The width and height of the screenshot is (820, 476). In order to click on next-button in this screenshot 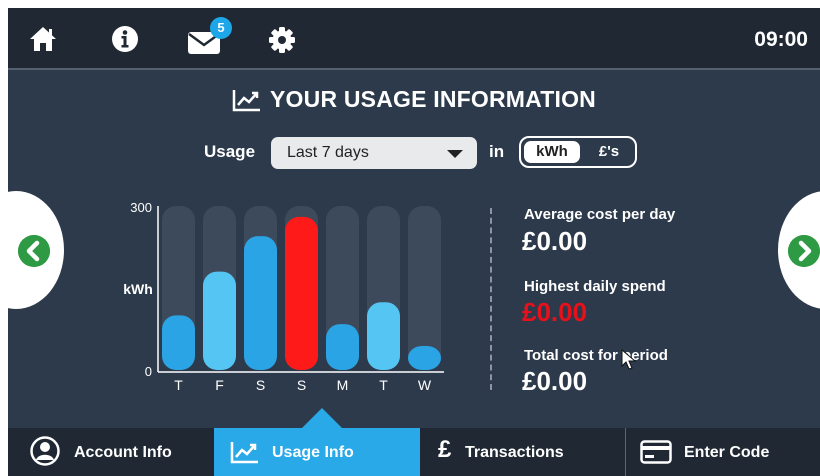, I will do `click(799, 250)`.